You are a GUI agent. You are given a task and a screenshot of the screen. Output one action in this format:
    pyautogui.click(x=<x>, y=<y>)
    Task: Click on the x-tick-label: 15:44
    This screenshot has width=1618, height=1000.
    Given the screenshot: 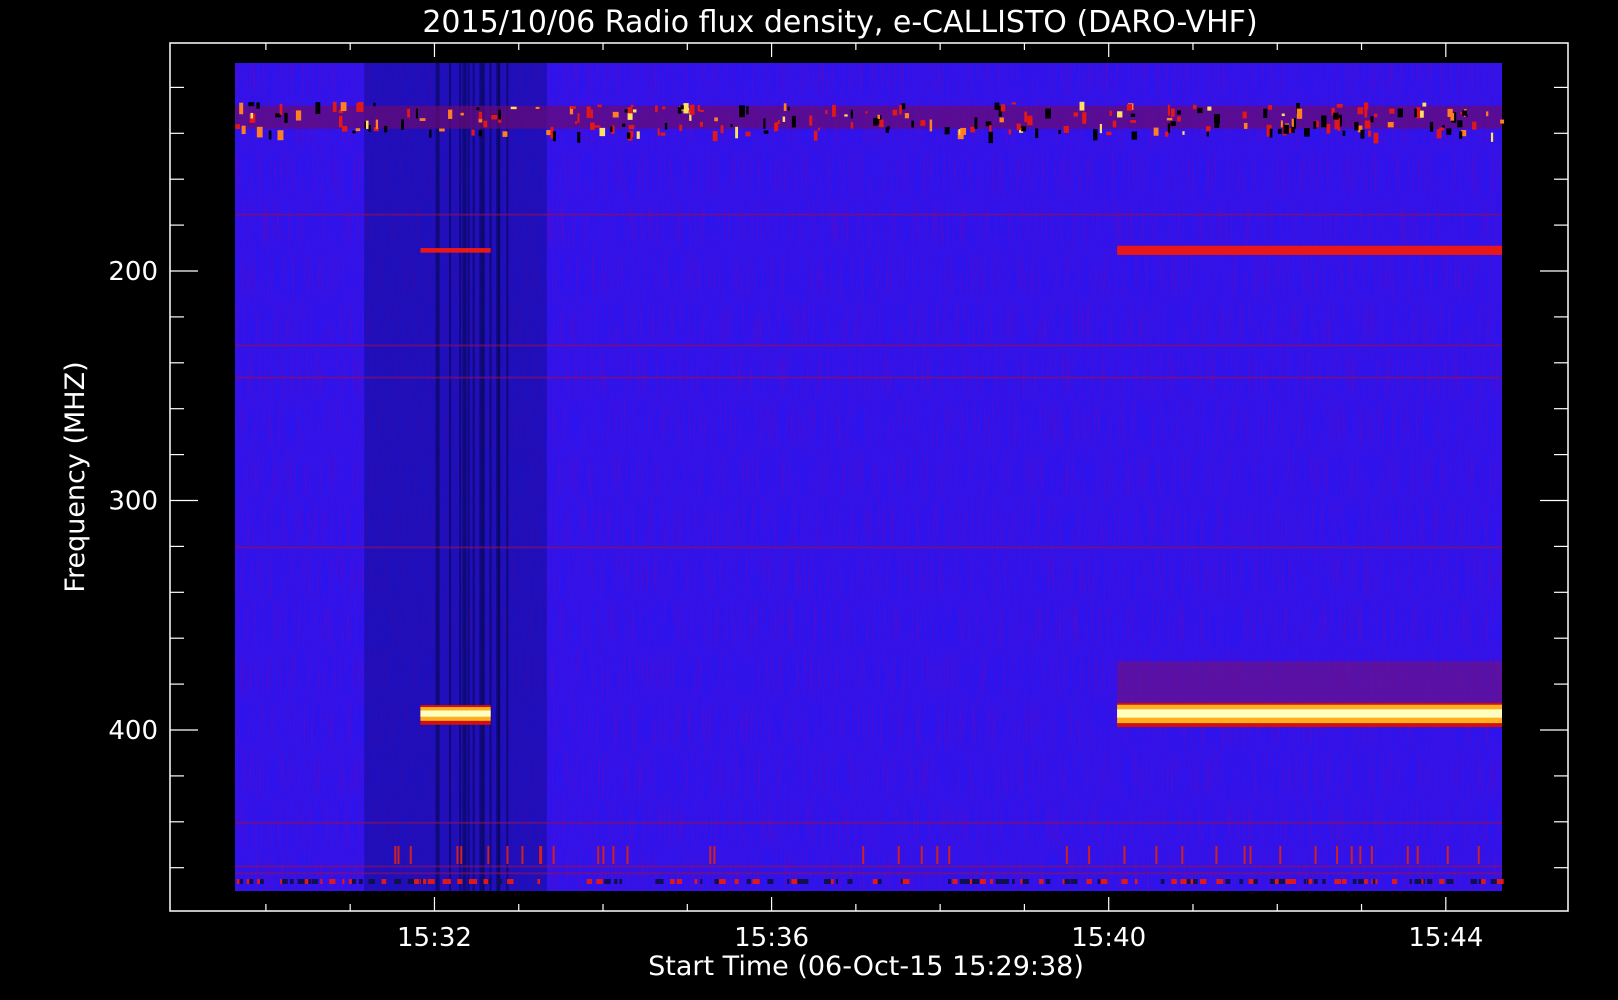 What is the action you would take?
    pyautogui.click(x=1445, y=938)
    